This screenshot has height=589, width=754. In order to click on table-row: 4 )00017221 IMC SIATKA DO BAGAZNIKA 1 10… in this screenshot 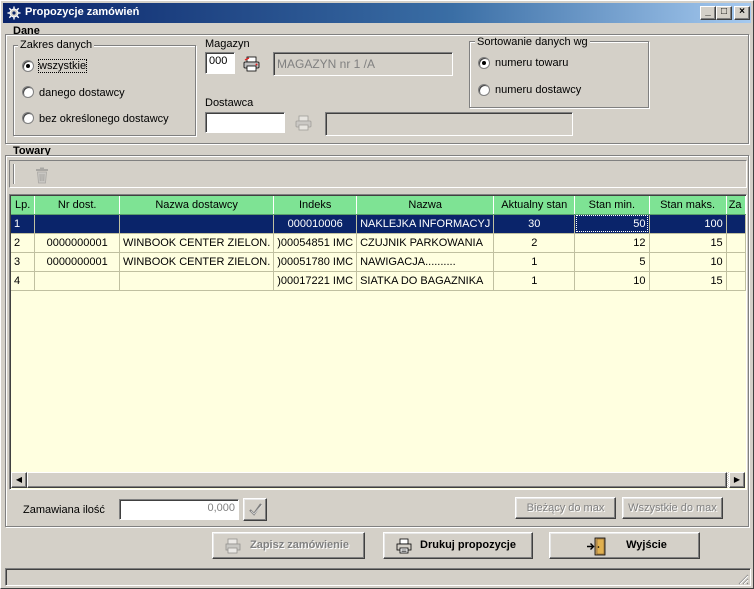, I will do `click(378, 281)`.